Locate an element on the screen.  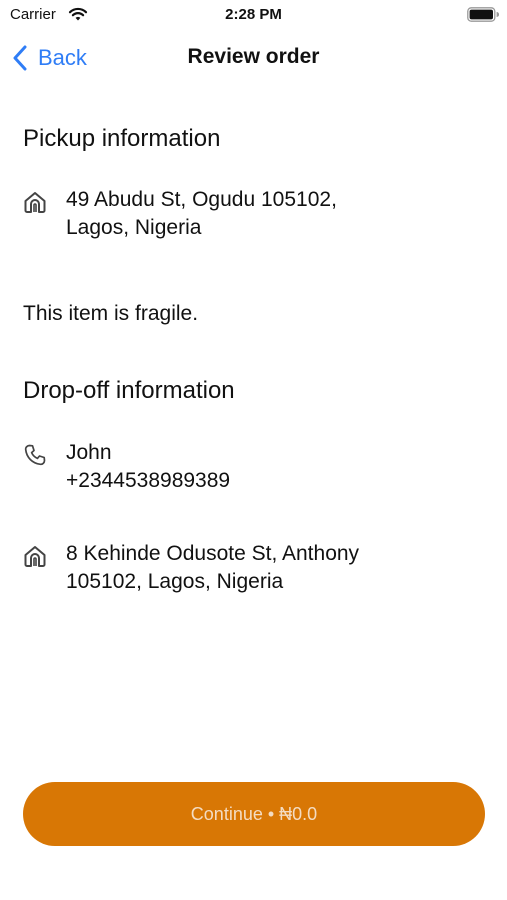
continue-button: Continue • ₦0.0 is located at coordinates (254, 814).